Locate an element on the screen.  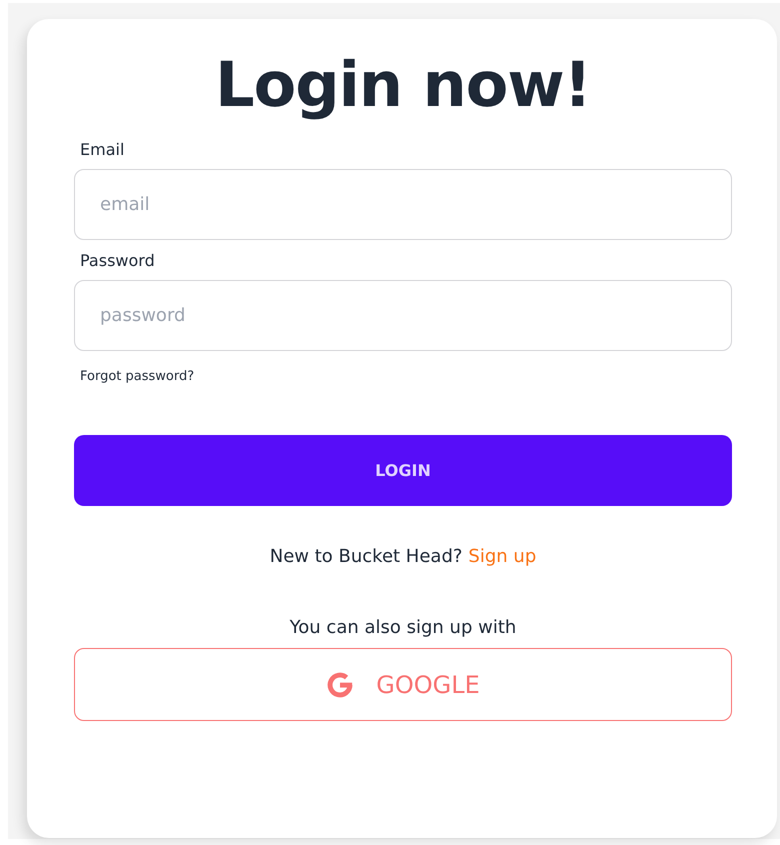
page-title: Login now! is located at coordinates (403, 85).